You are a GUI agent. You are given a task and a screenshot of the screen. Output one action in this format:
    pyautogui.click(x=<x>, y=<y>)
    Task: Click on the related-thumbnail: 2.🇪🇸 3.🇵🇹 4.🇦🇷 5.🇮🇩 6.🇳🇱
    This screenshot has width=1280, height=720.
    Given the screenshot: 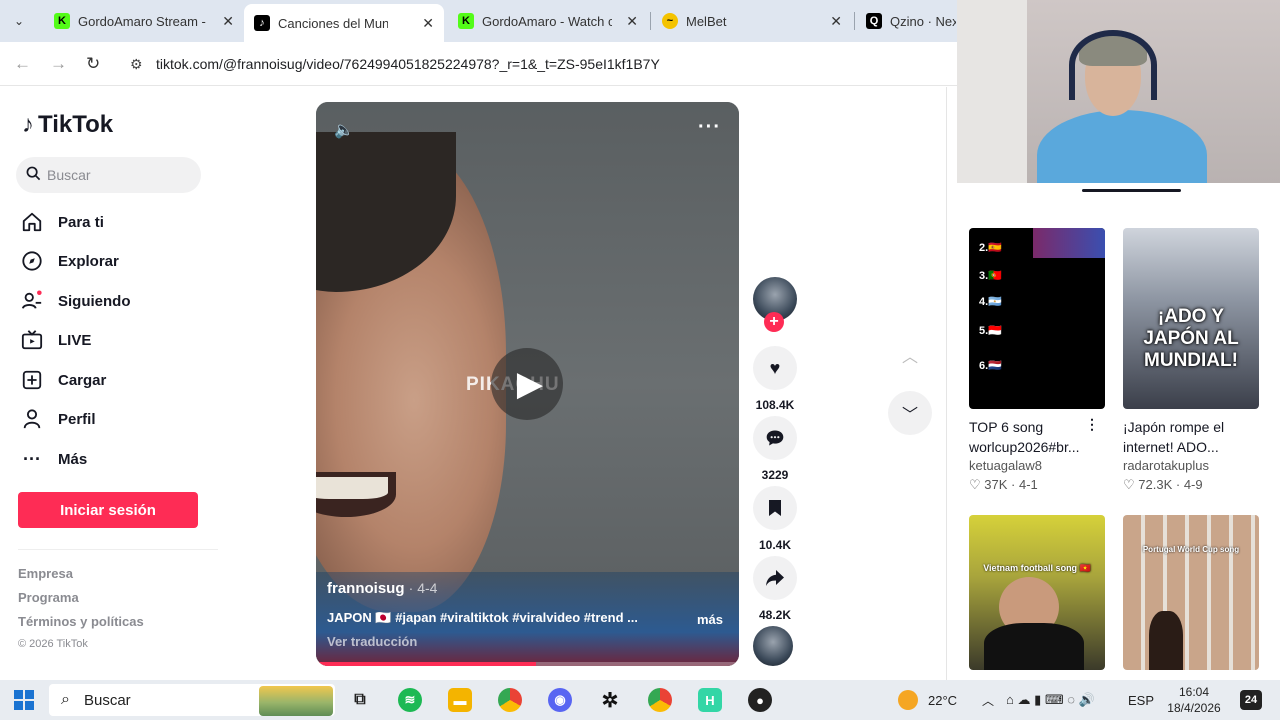 What is the action you would take?
    pyautogui.click(x=1037, y=318)
    